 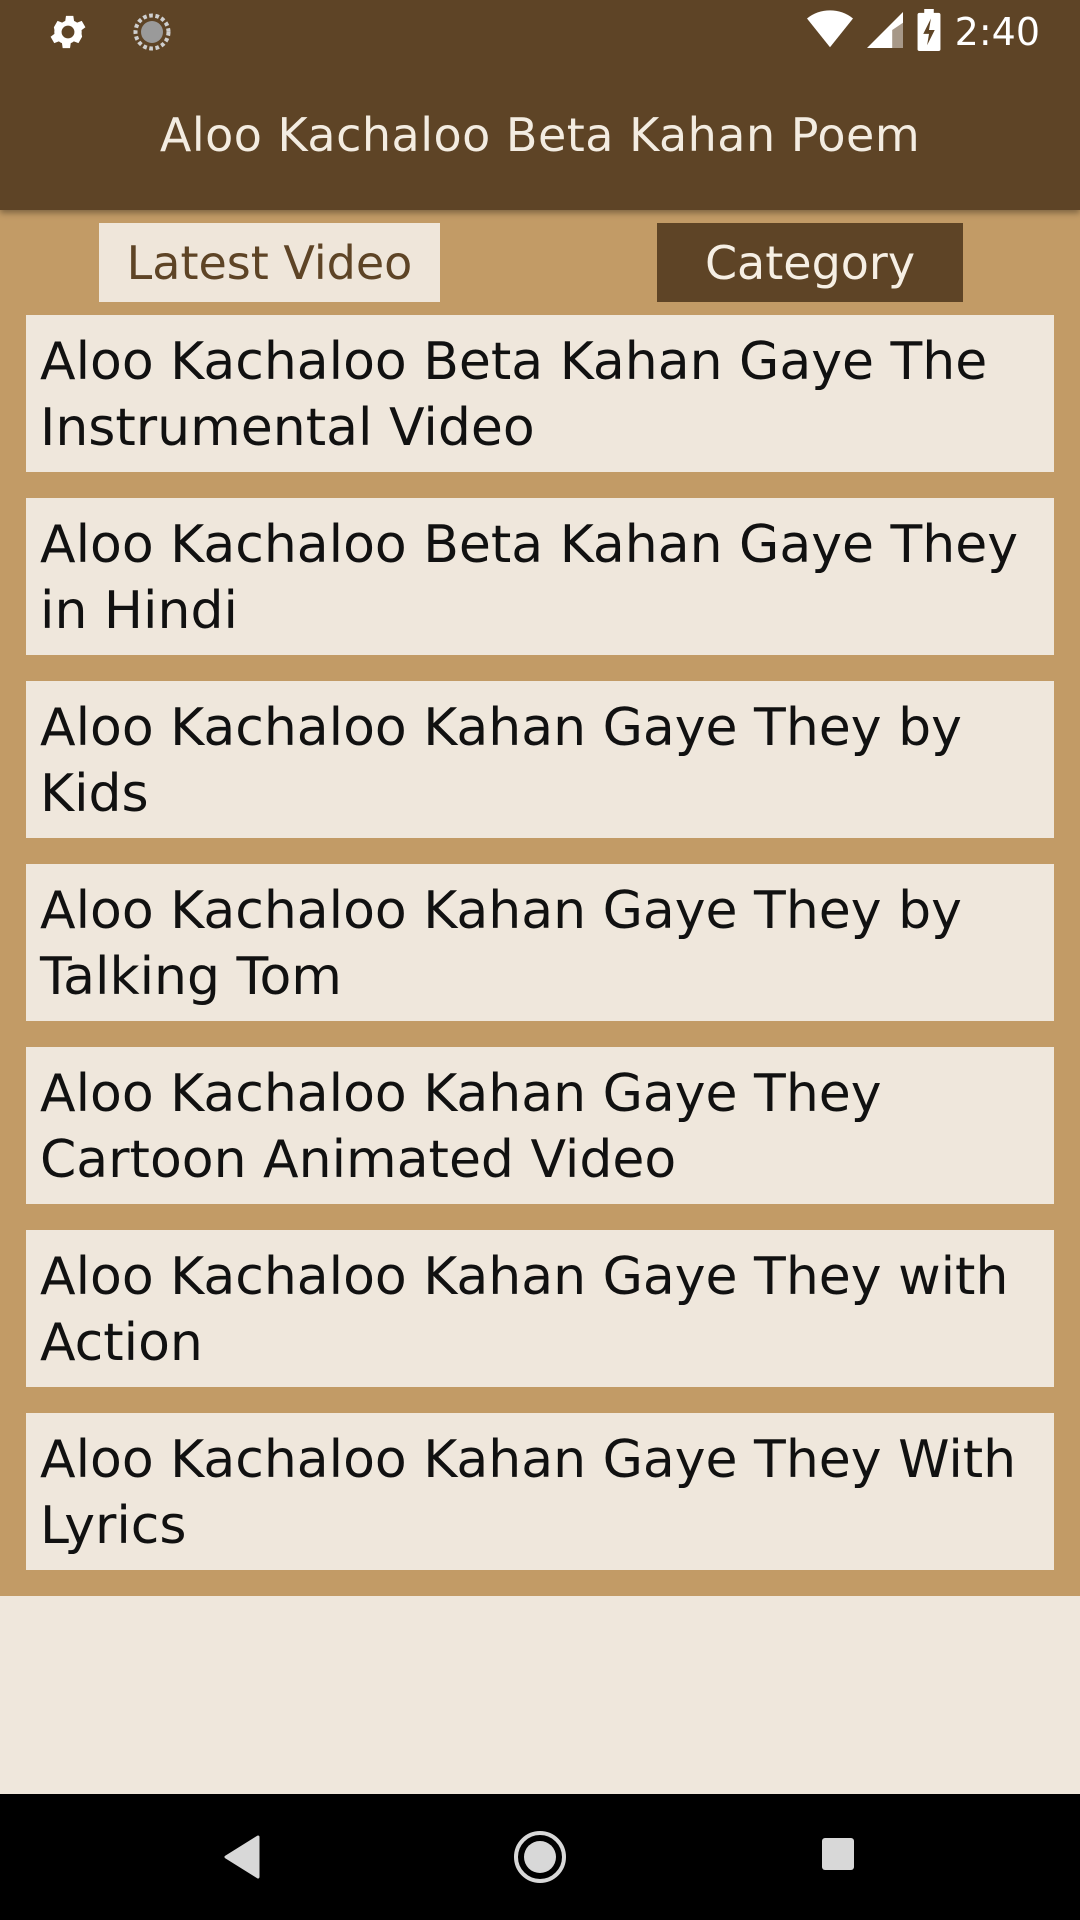 I want to click on recents-icon, so click(x=838, y=1856).